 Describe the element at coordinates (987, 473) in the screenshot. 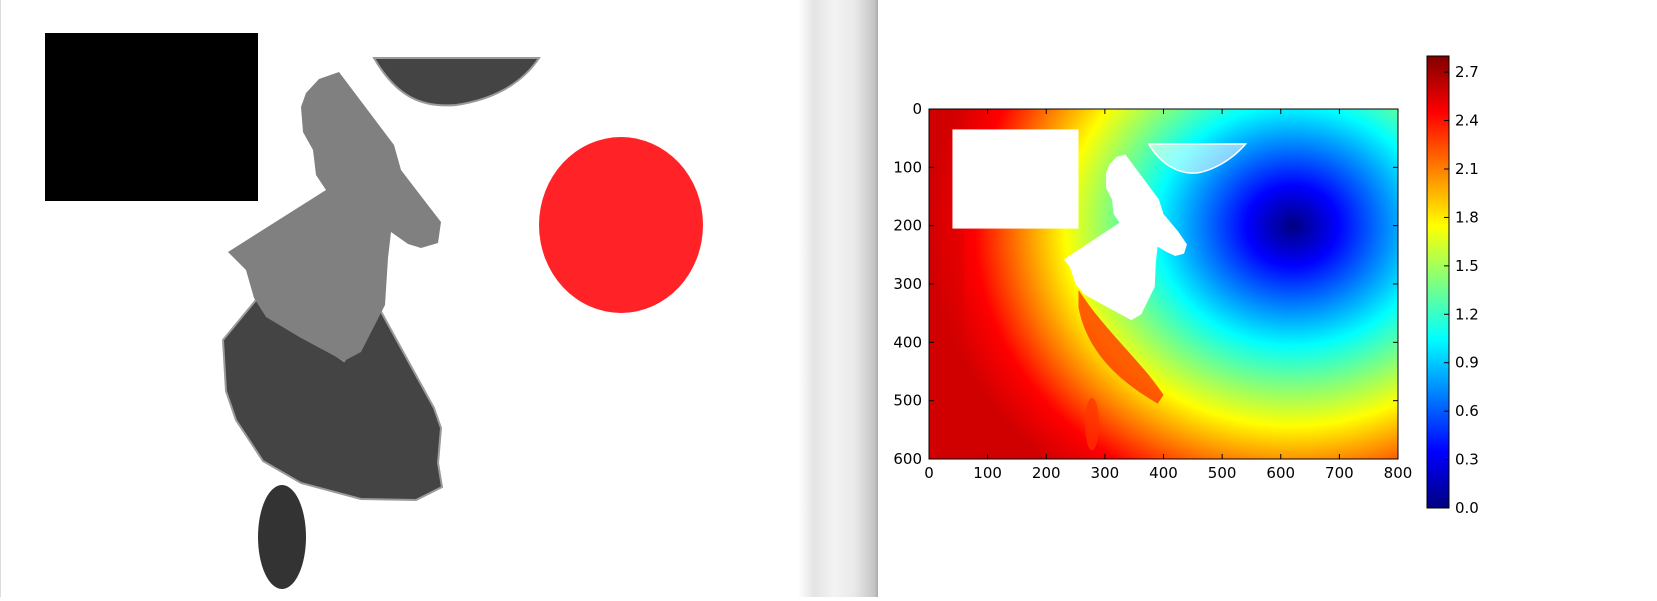

I see `x-tick-label: 100` at that location.